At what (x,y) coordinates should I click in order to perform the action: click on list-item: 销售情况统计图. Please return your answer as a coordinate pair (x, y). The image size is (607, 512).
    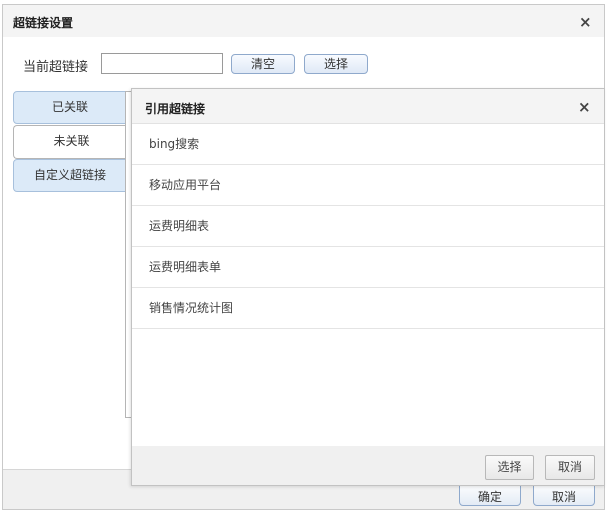
    Looking at the image, I should click on (368, 308).